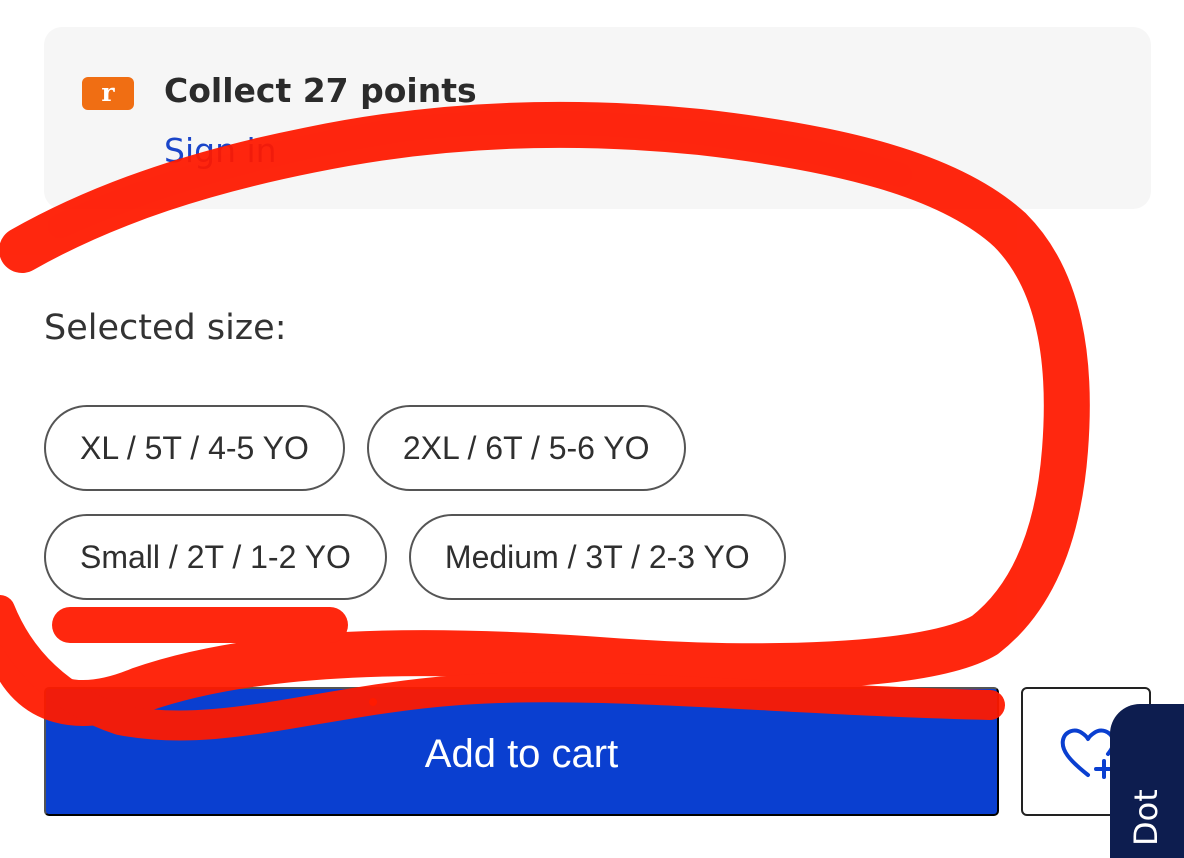 This screenshot has width=1184, height=858. Describe the element at coordinates (220, 151) in the screenshot. I see `sign-in-link: Sign in` at that location.